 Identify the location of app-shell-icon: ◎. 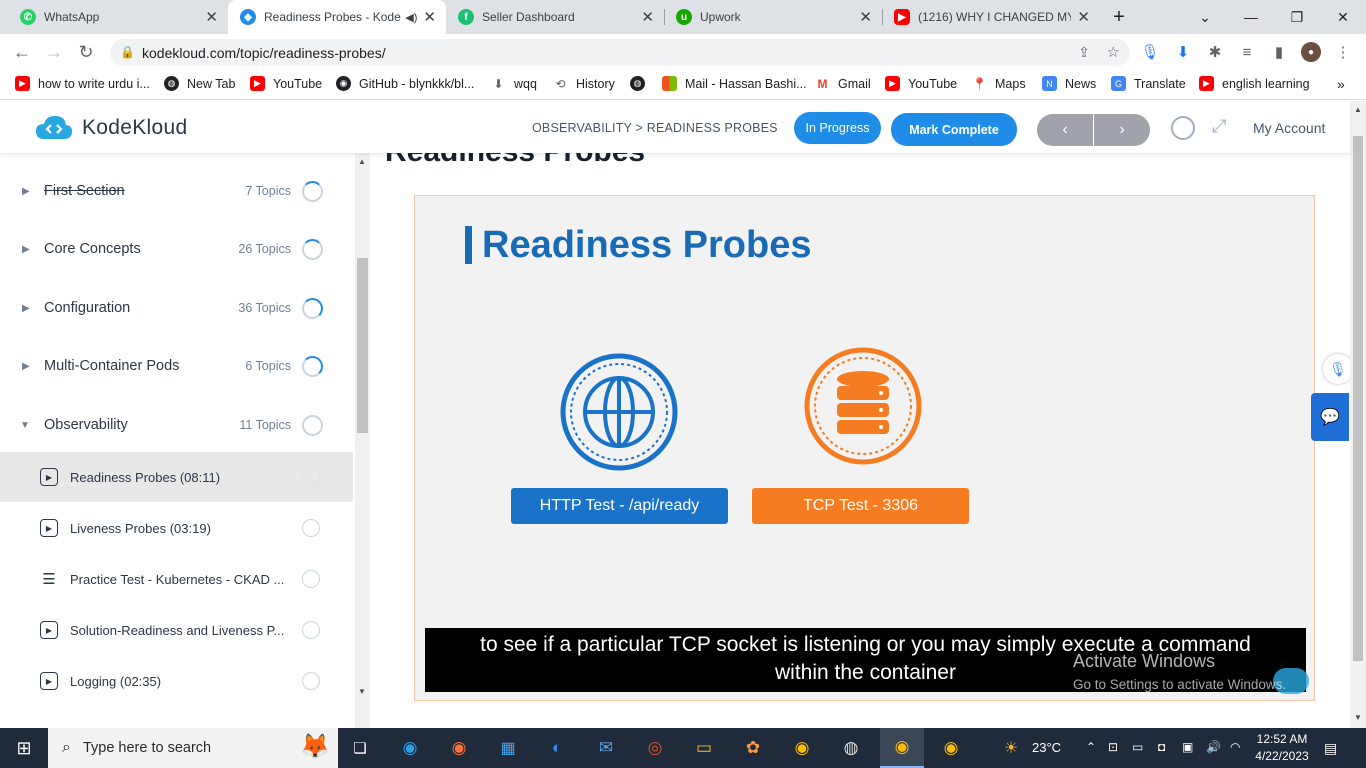
(655, 748).